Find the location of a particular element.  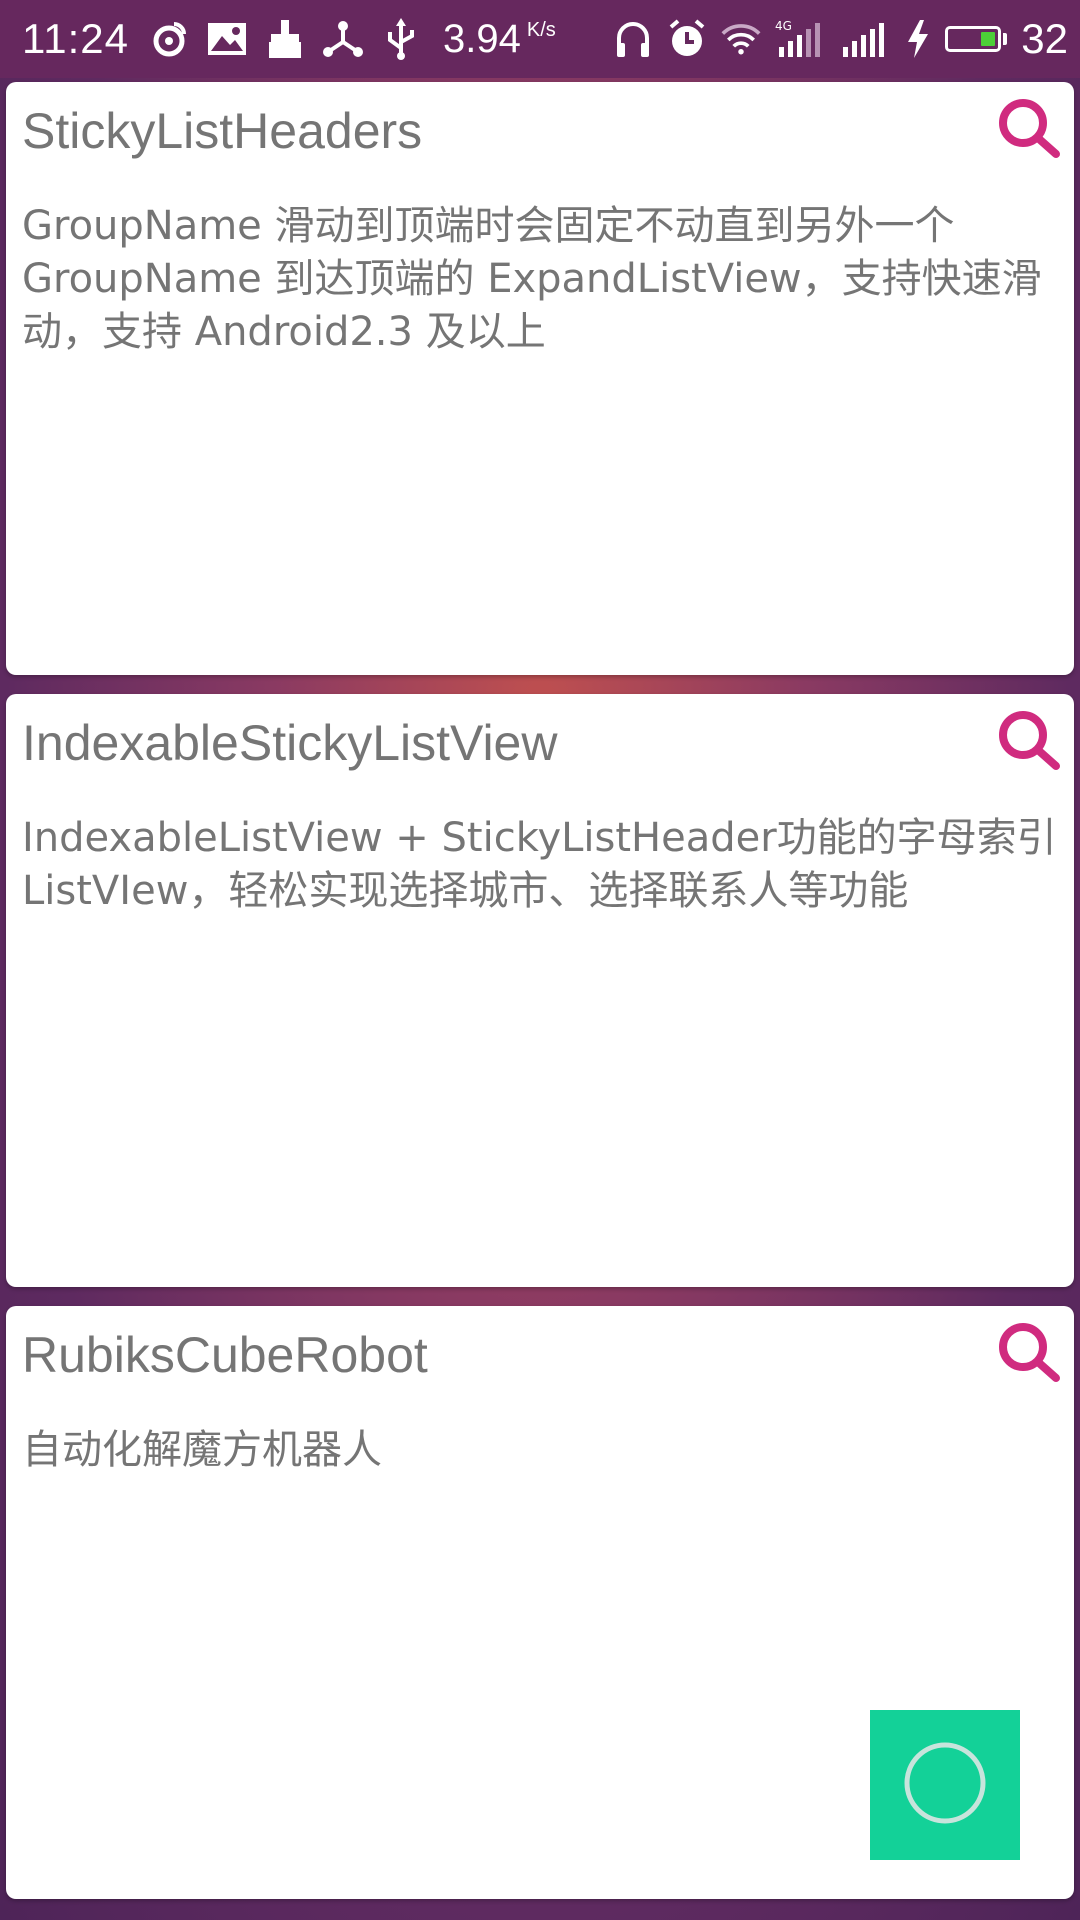

battery-icon is located at coordinates (976, 39).